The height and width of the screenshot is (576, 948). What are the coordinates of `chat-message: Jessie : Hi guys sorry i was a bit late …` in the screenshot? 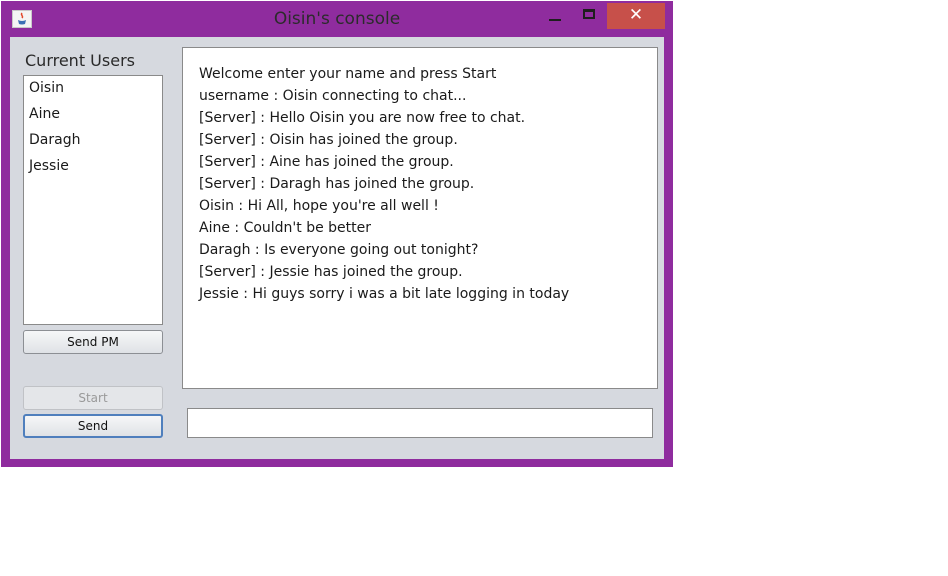 It's located at (384, 294).